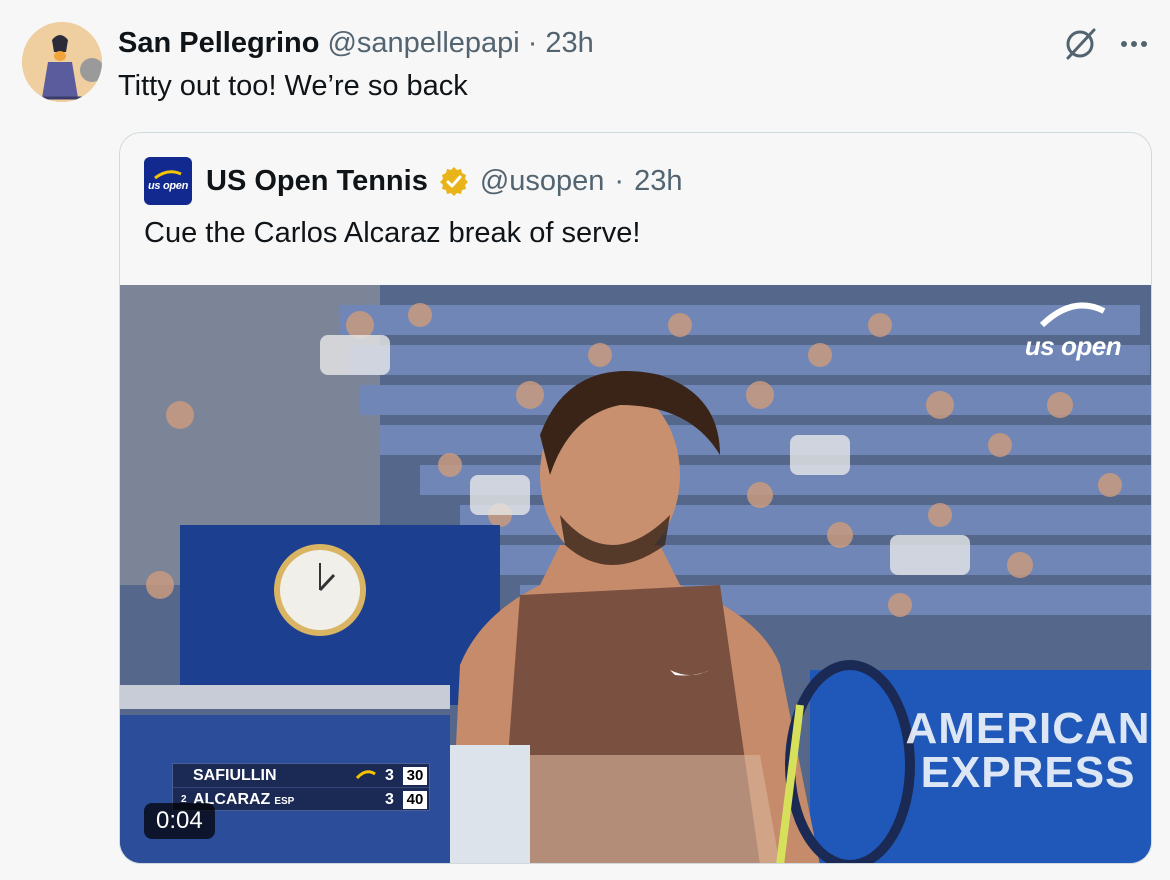 The image size is (1170, 880). What do you see at coordinates (1080, 44) in the screenshot?
I see `grok-icon` at bounding box center [1080, 44].